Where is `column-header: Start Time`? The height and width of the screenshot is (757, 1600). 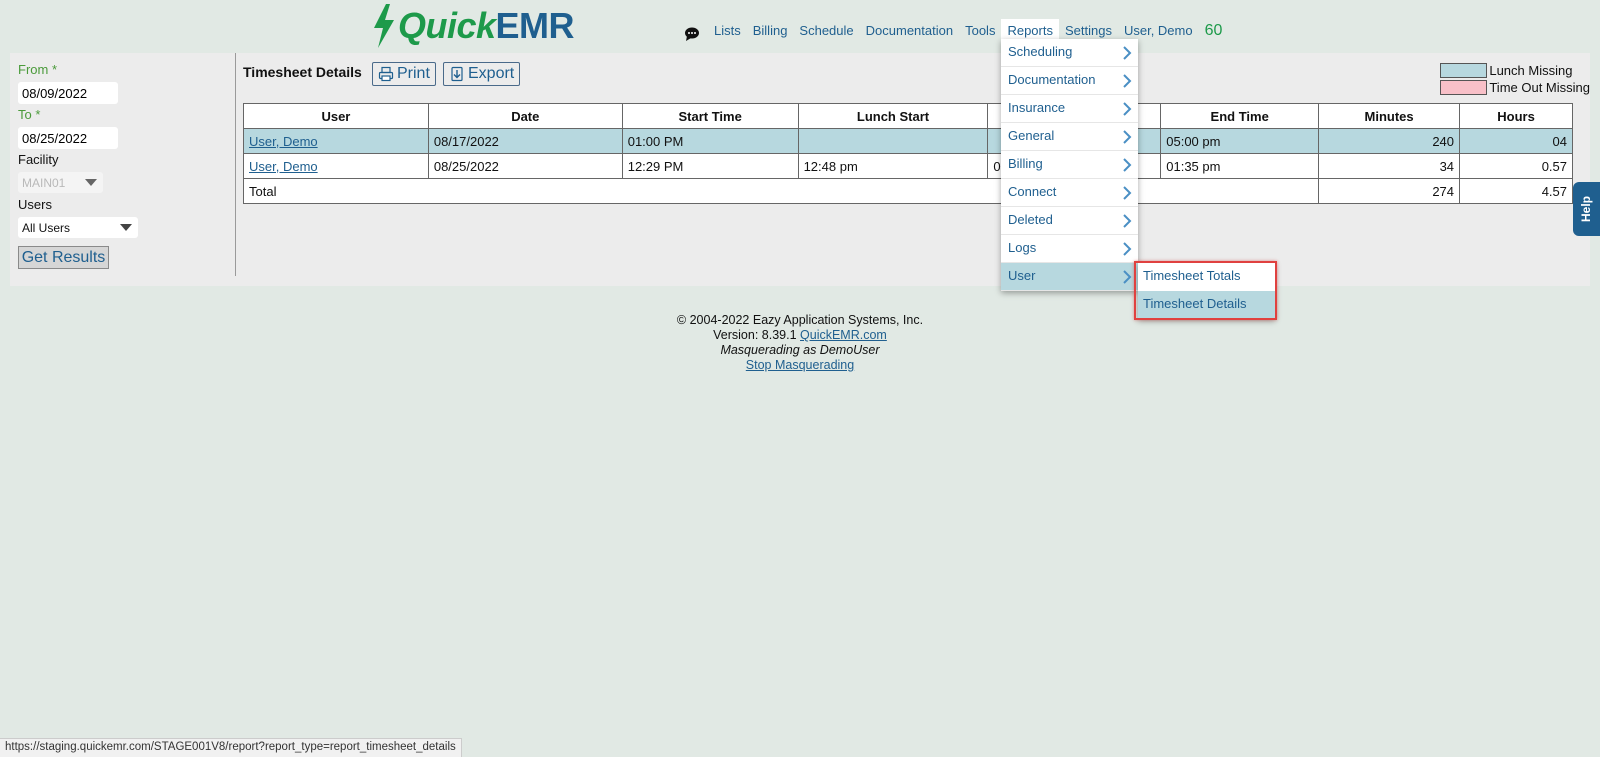 column-header: Start Time is located at coordinates (710, 116).